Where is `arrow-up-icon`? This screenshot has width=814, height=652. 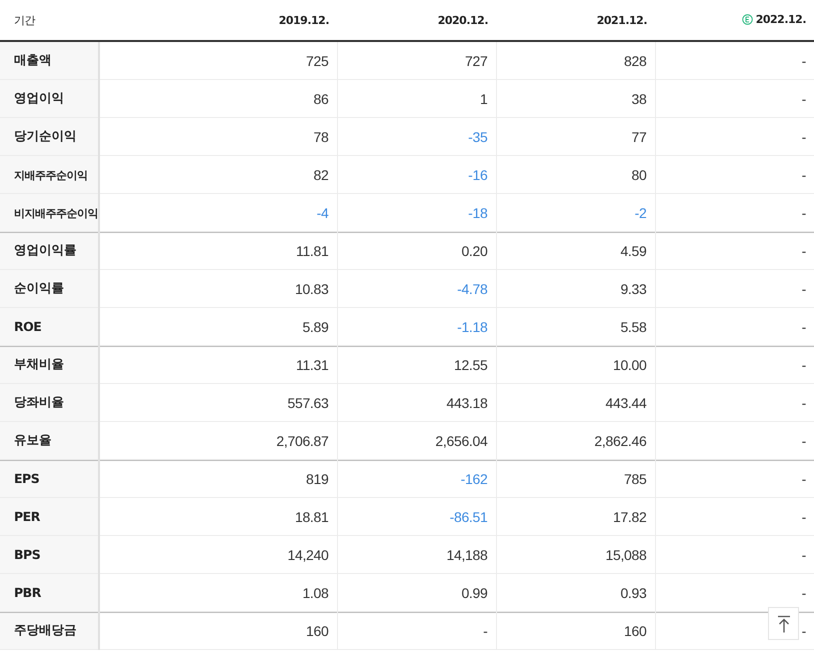
arrow-up-icon is located at coordinates (783, 623).